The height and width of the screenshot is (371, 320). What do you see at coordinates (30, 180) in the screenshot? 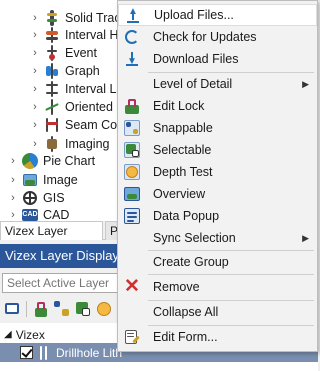
I see `image-icon` at bounding box center [30, 180].